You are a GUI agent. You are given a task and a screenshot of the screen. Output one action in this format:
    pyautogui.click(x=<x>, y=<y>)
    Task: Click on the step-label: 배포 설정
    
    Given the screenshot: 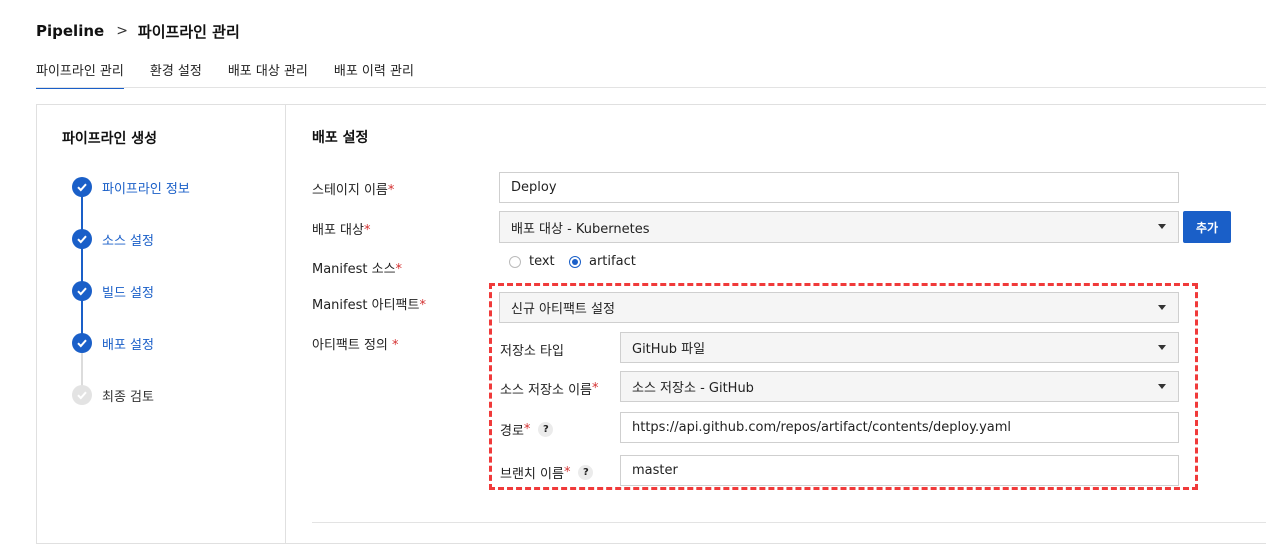 What is the action you would take?
    pyautogui.click(x=128, y=345)
    